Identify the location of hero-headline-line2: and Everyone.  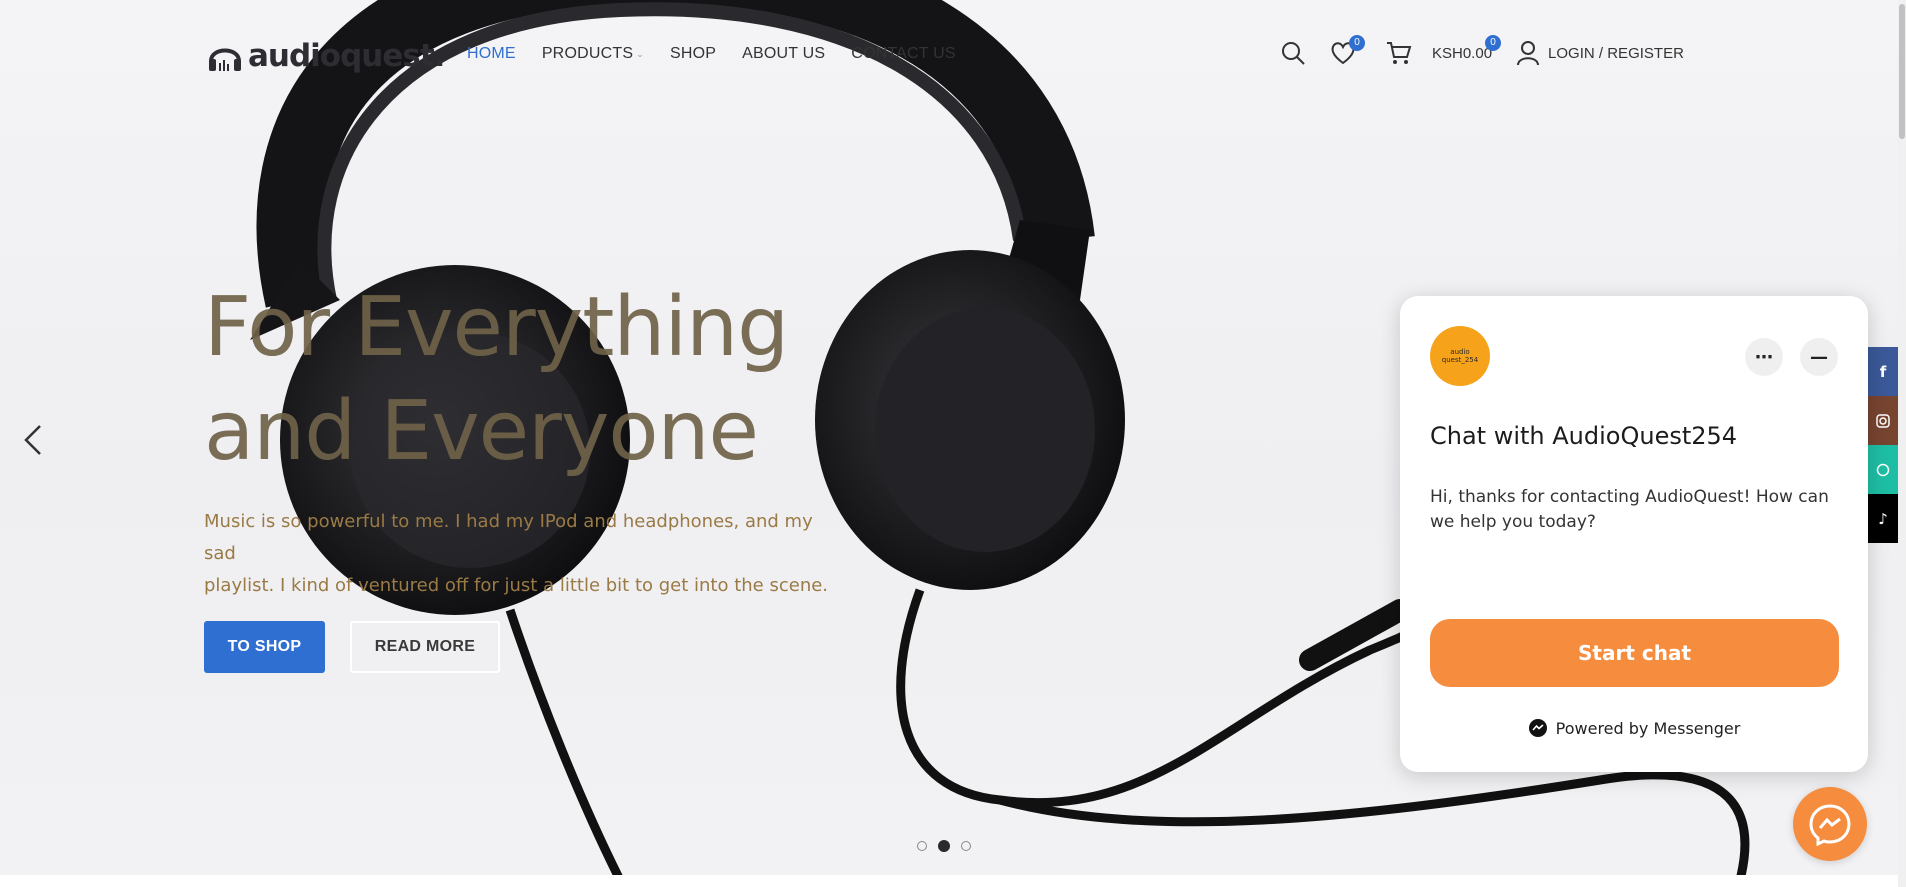
(481, 431).